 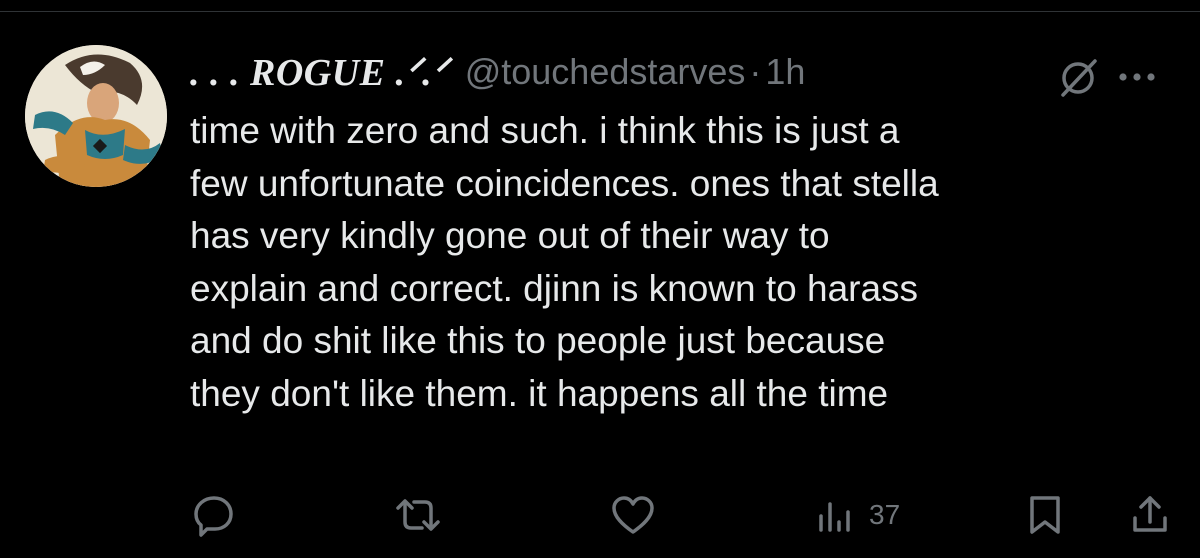 I want to click on tweet-header: . . . ROGUE .ᐟ.ᐟ @touchedstarves · 1h, so click(x=497, y=72).